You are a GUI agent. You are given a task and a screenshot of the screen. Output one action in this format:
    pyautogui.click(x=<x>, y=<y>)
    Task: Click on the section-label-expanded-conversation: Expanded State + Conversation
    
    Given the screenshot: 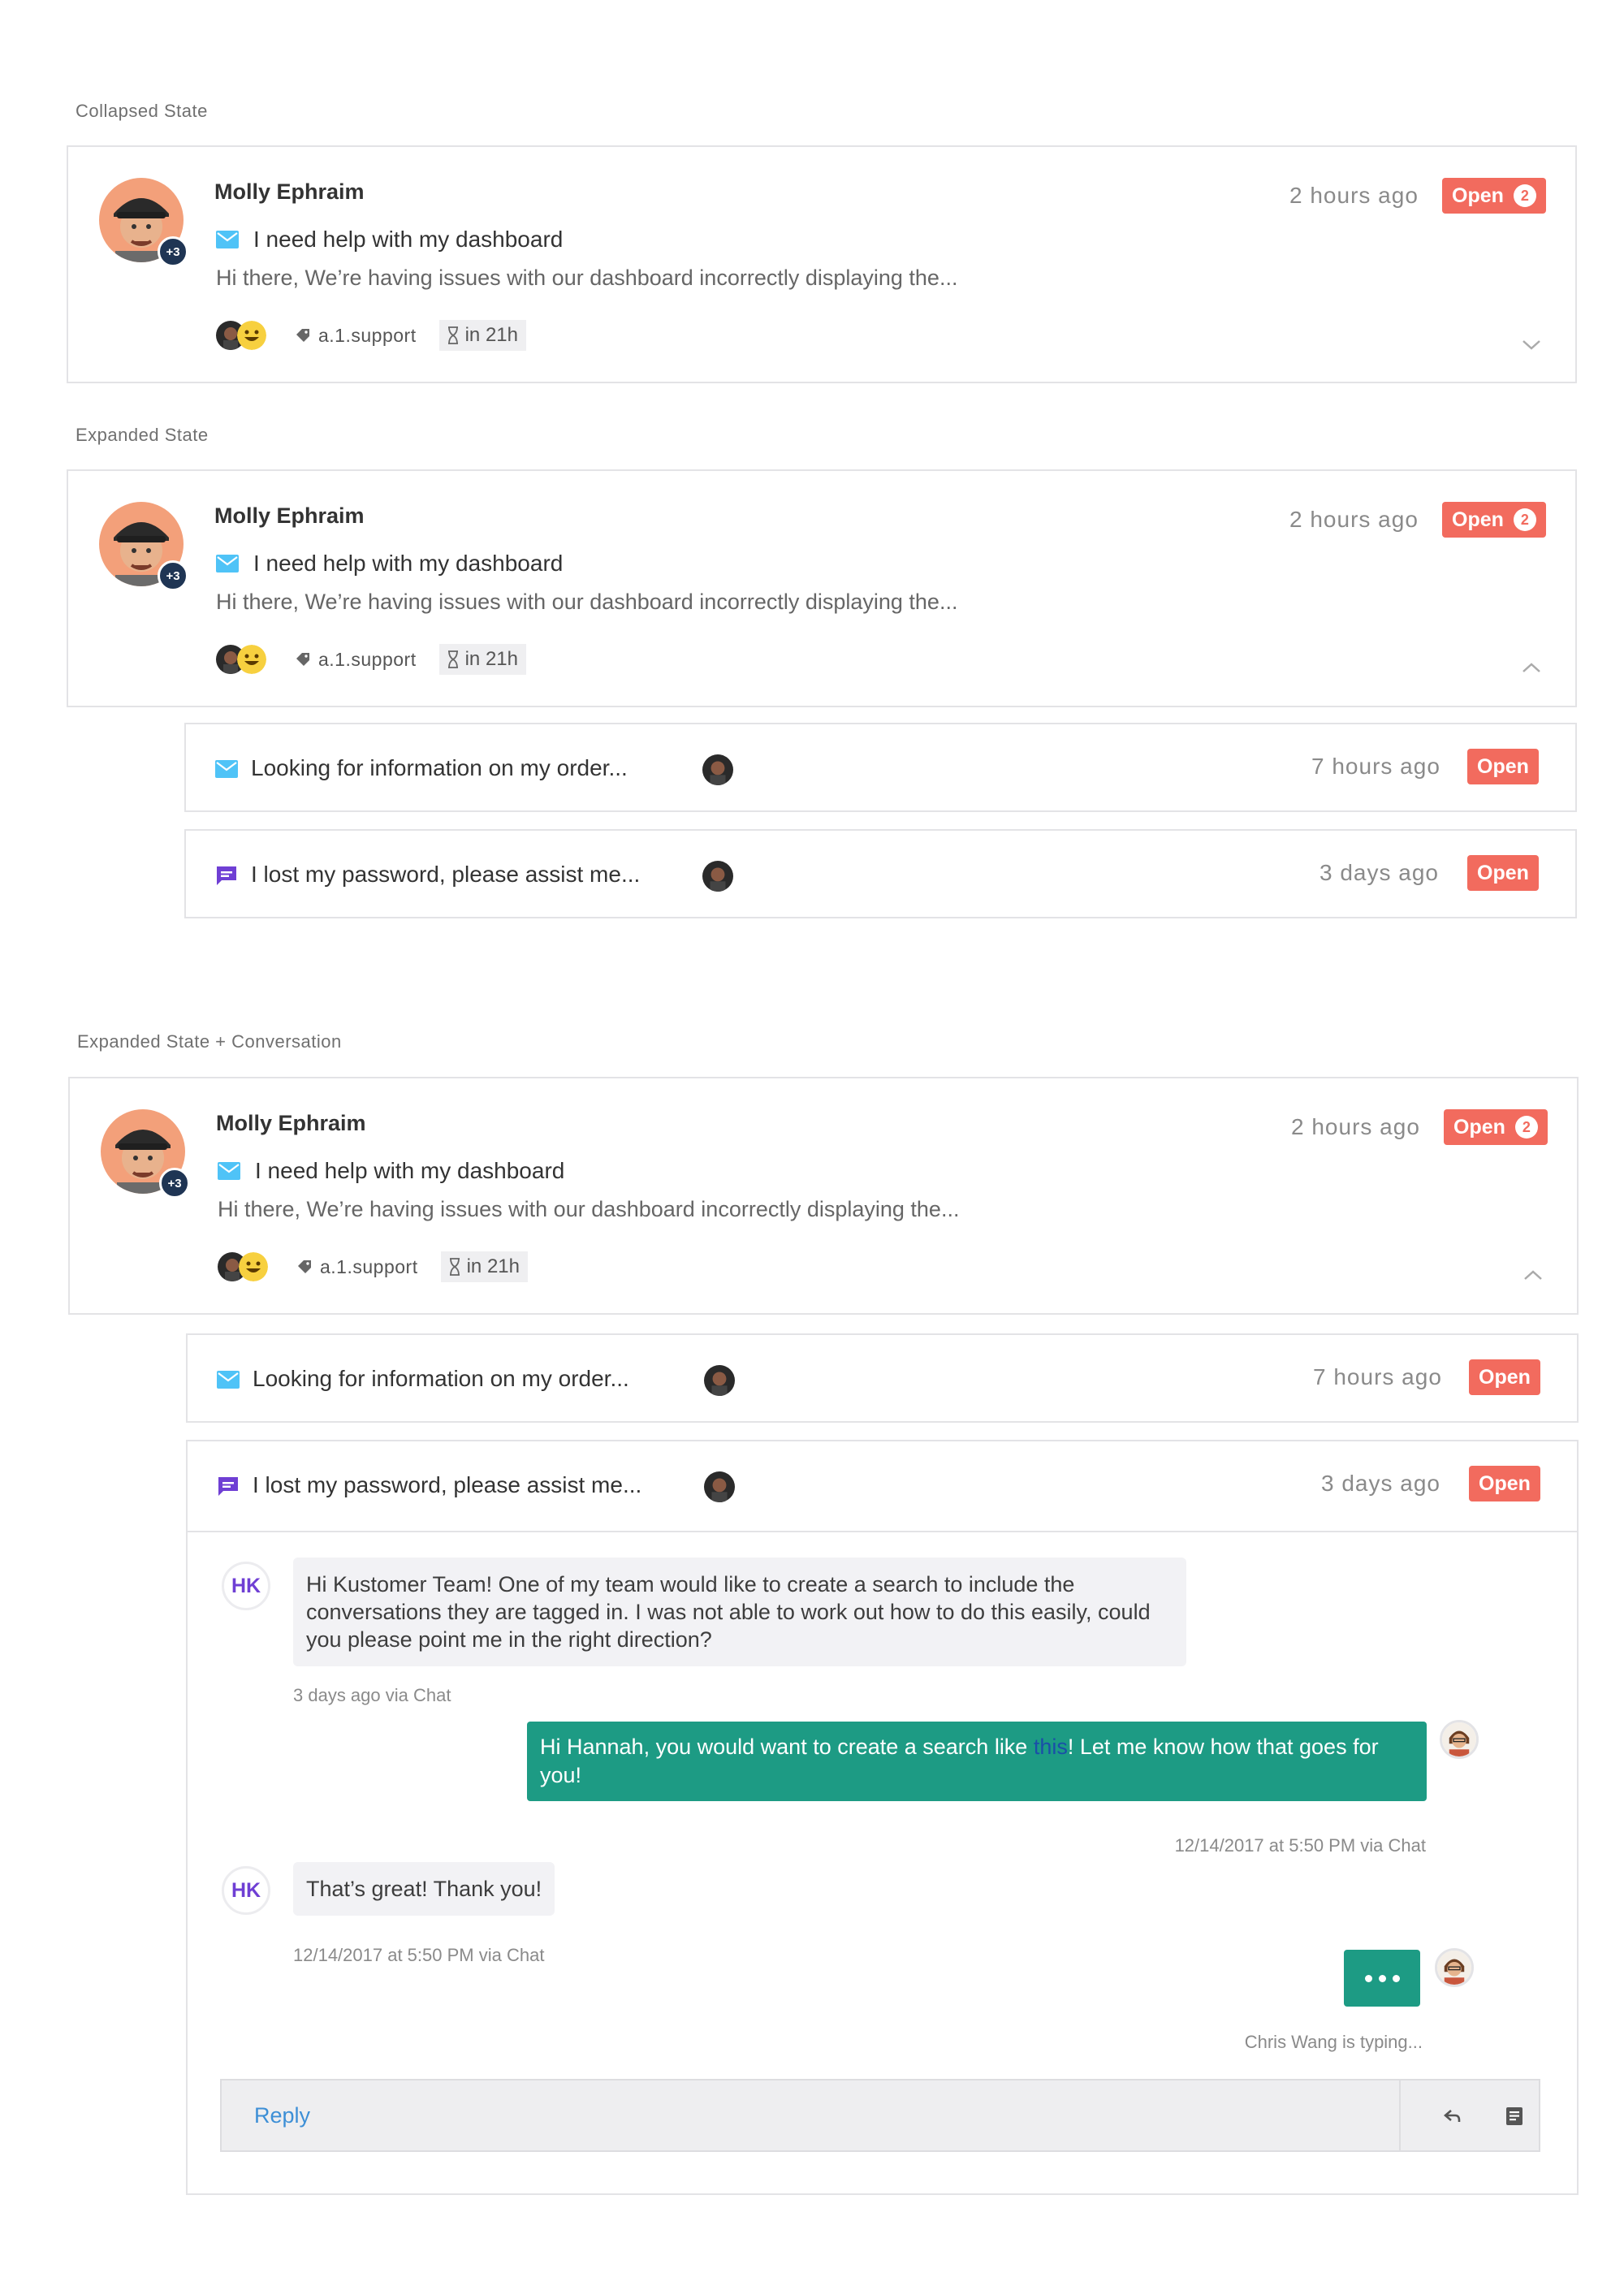 What is the action you would take?
    pyautogui.click(x=209, y=1041)
    